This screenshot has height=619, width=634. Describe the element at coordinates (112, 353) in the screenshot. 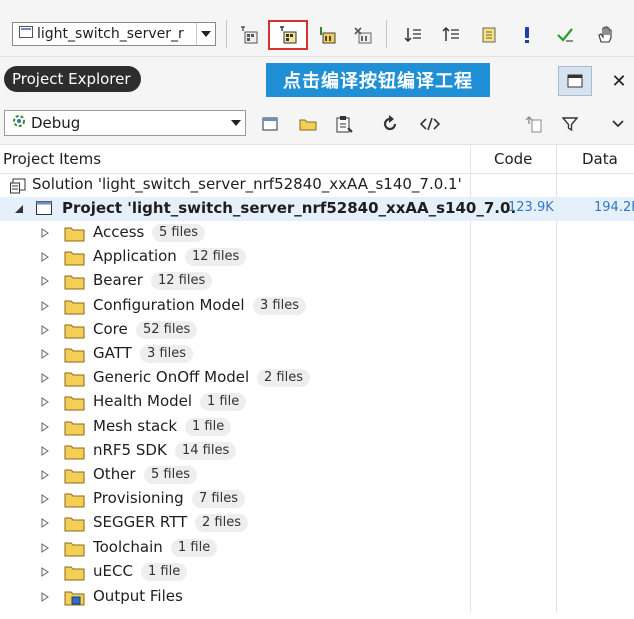

I see `folder-label: GATT` at that location.